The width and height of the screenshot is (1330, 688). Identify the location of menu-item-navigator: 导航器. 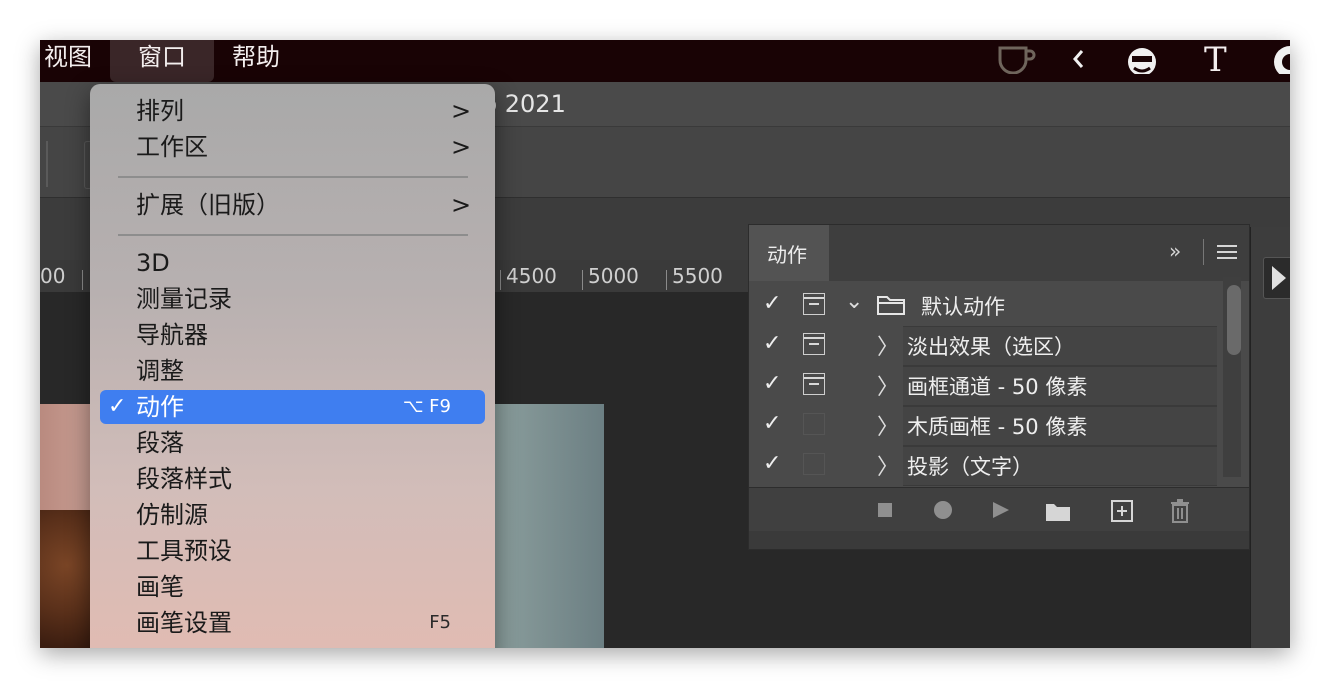
(172, 335).